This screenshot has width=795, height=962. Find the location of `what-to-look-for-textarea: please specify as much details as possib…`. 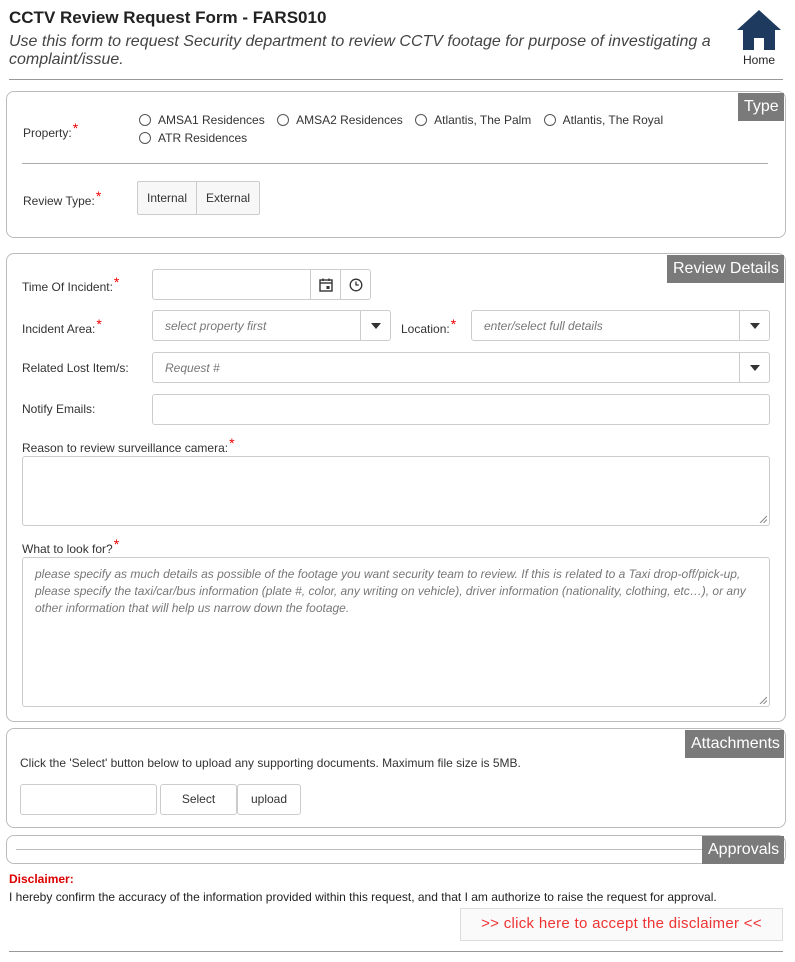

what-to-look-for-textarea: please specify as much details as possib… is located at coordinates (396, 632).